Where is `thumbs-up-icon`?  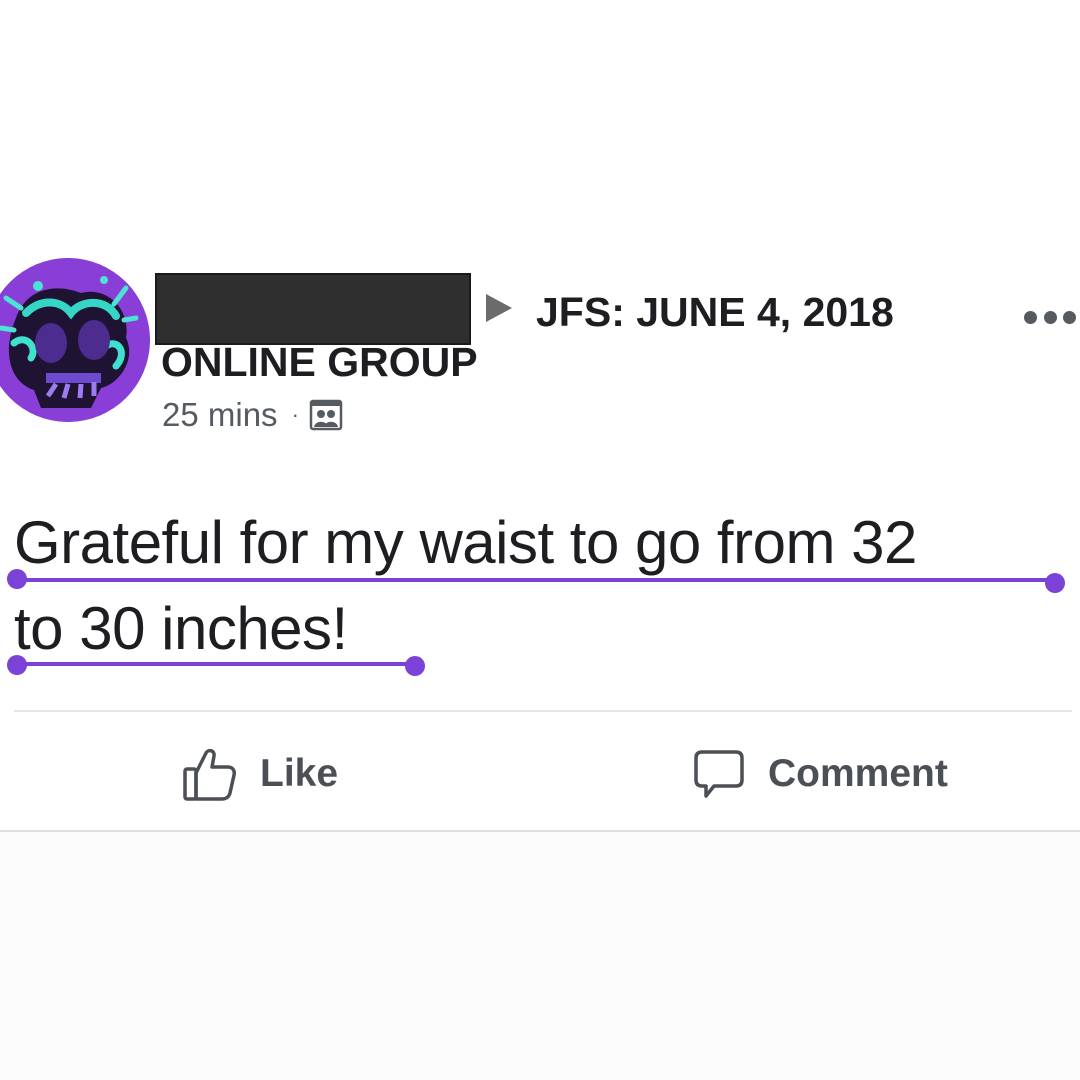
thumbs-up-icon is located at coordinates (209, 774).